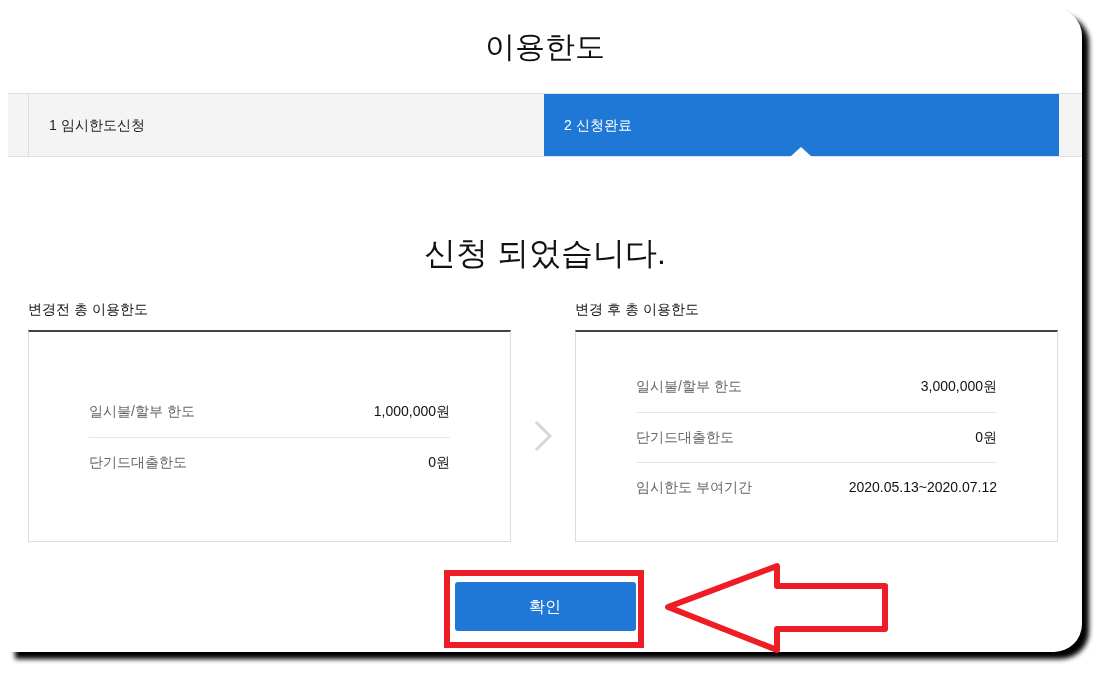 This screenshot has height=683, width=1112. I want to click on row-value: 1,000,000원, so click(411, 411).